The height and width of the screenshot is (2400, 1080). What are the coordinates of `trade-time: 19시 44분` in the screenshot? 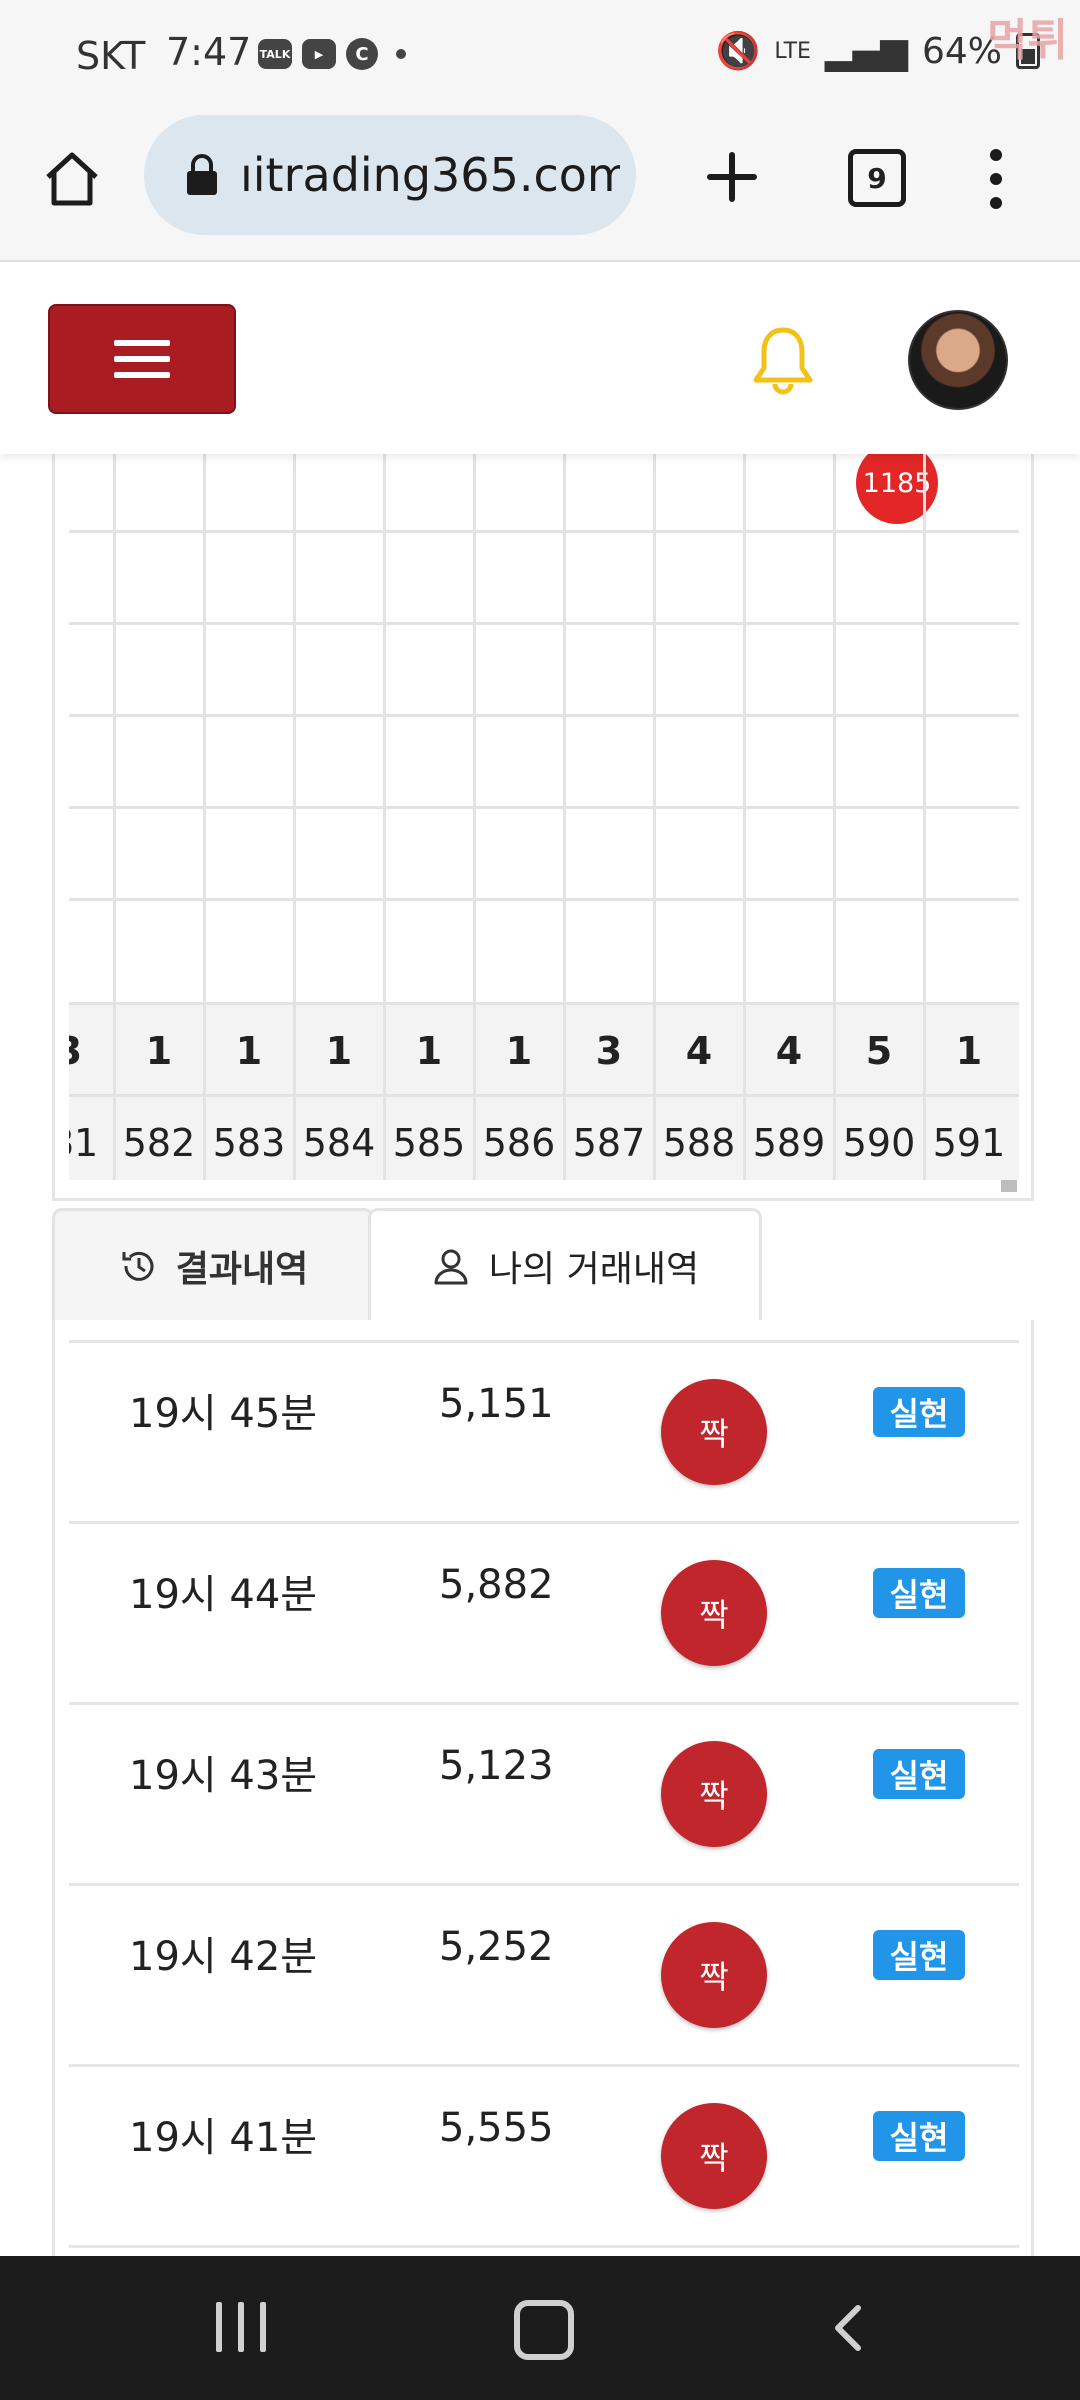 It's located at (223, 1595).